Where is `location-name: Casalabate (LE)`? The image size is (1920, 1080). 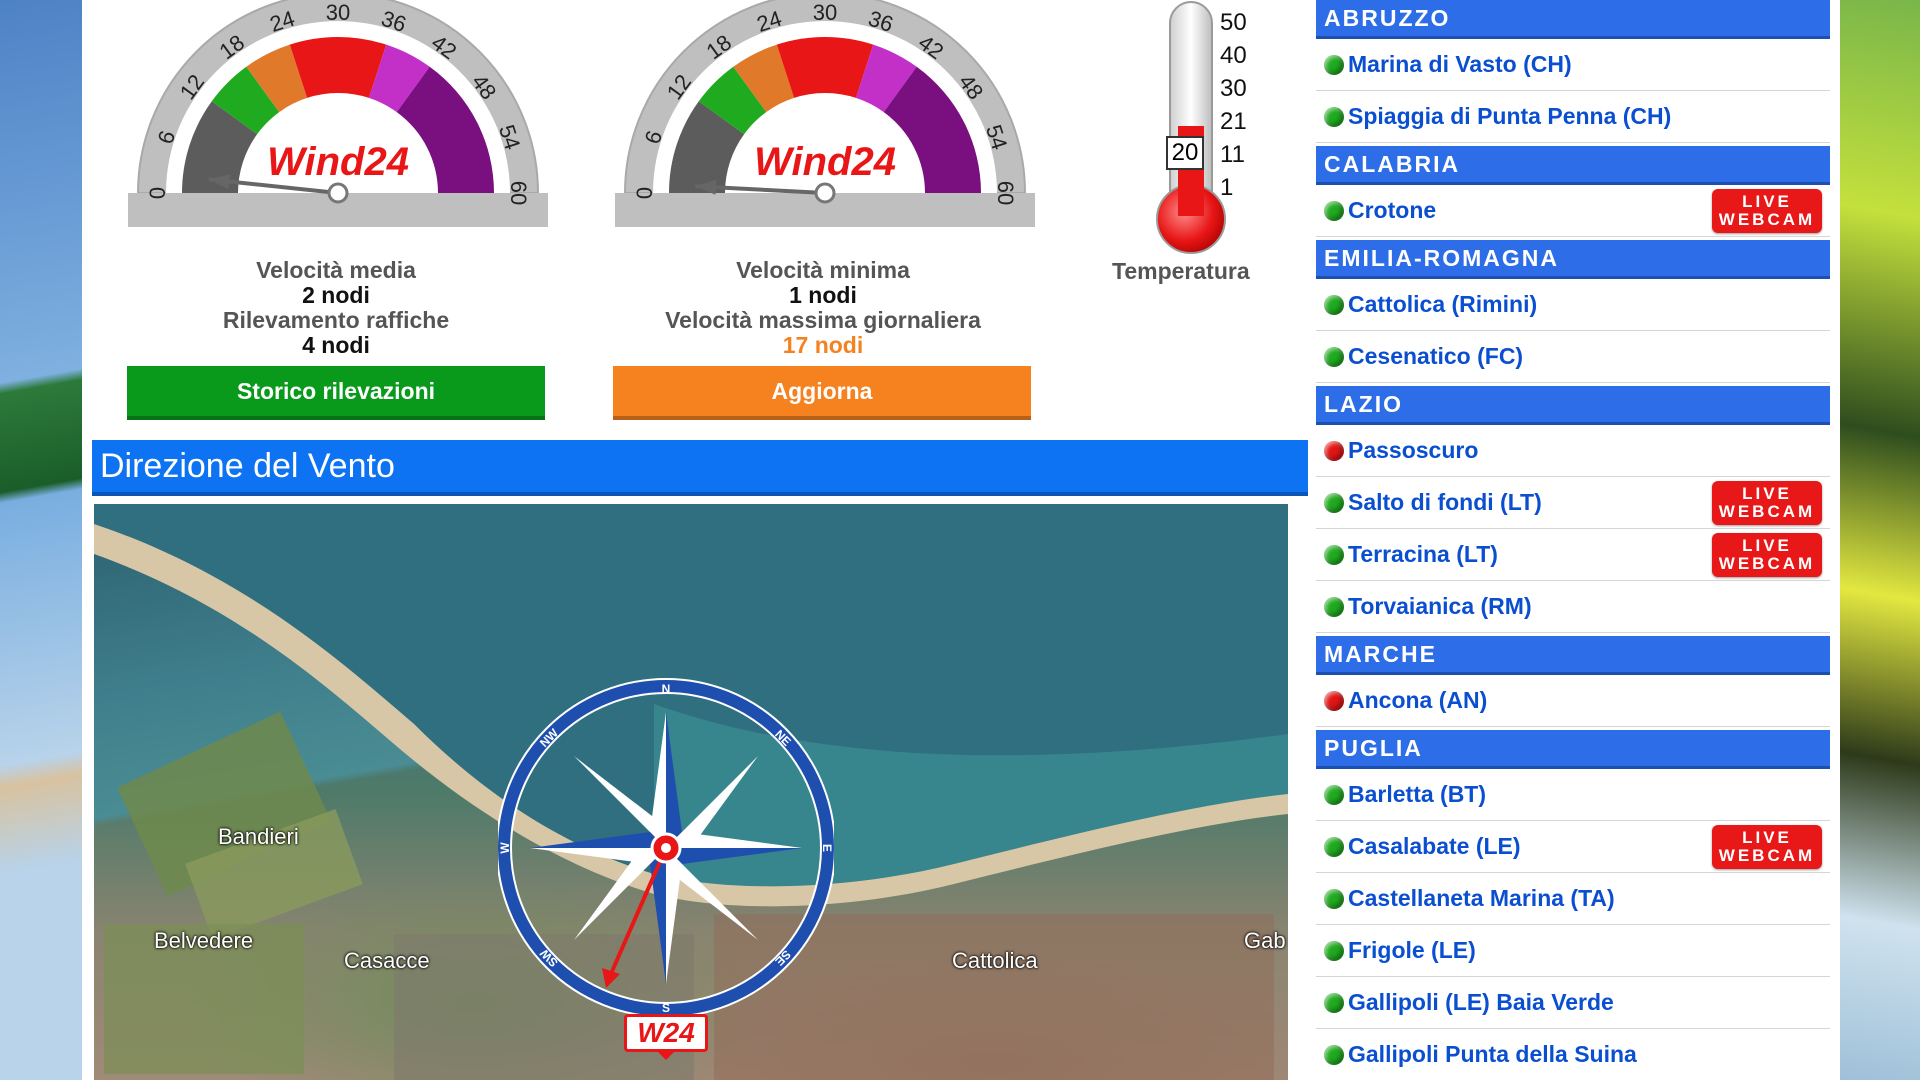 location-name: Casalabate (LE) is located at coordinates (1434, 846).